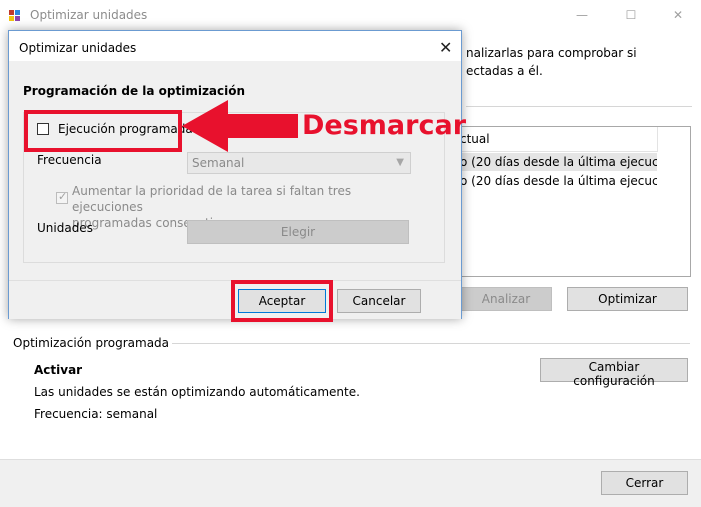  Describe the element at coordinates (15, 15) in the screenshot. I see `defrag-app-icon` at that location.